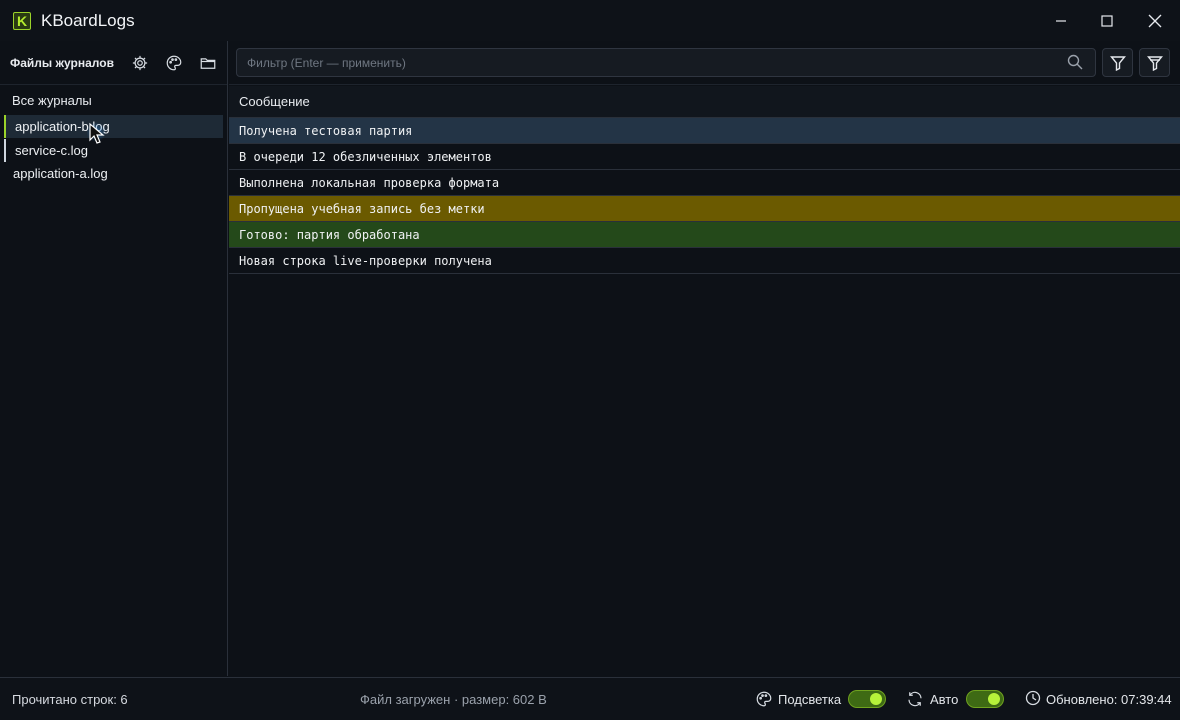  Describe the element at coordinates (113, 126) in the screenshot. I see `file-item-application-b: application-b.log` at that location.